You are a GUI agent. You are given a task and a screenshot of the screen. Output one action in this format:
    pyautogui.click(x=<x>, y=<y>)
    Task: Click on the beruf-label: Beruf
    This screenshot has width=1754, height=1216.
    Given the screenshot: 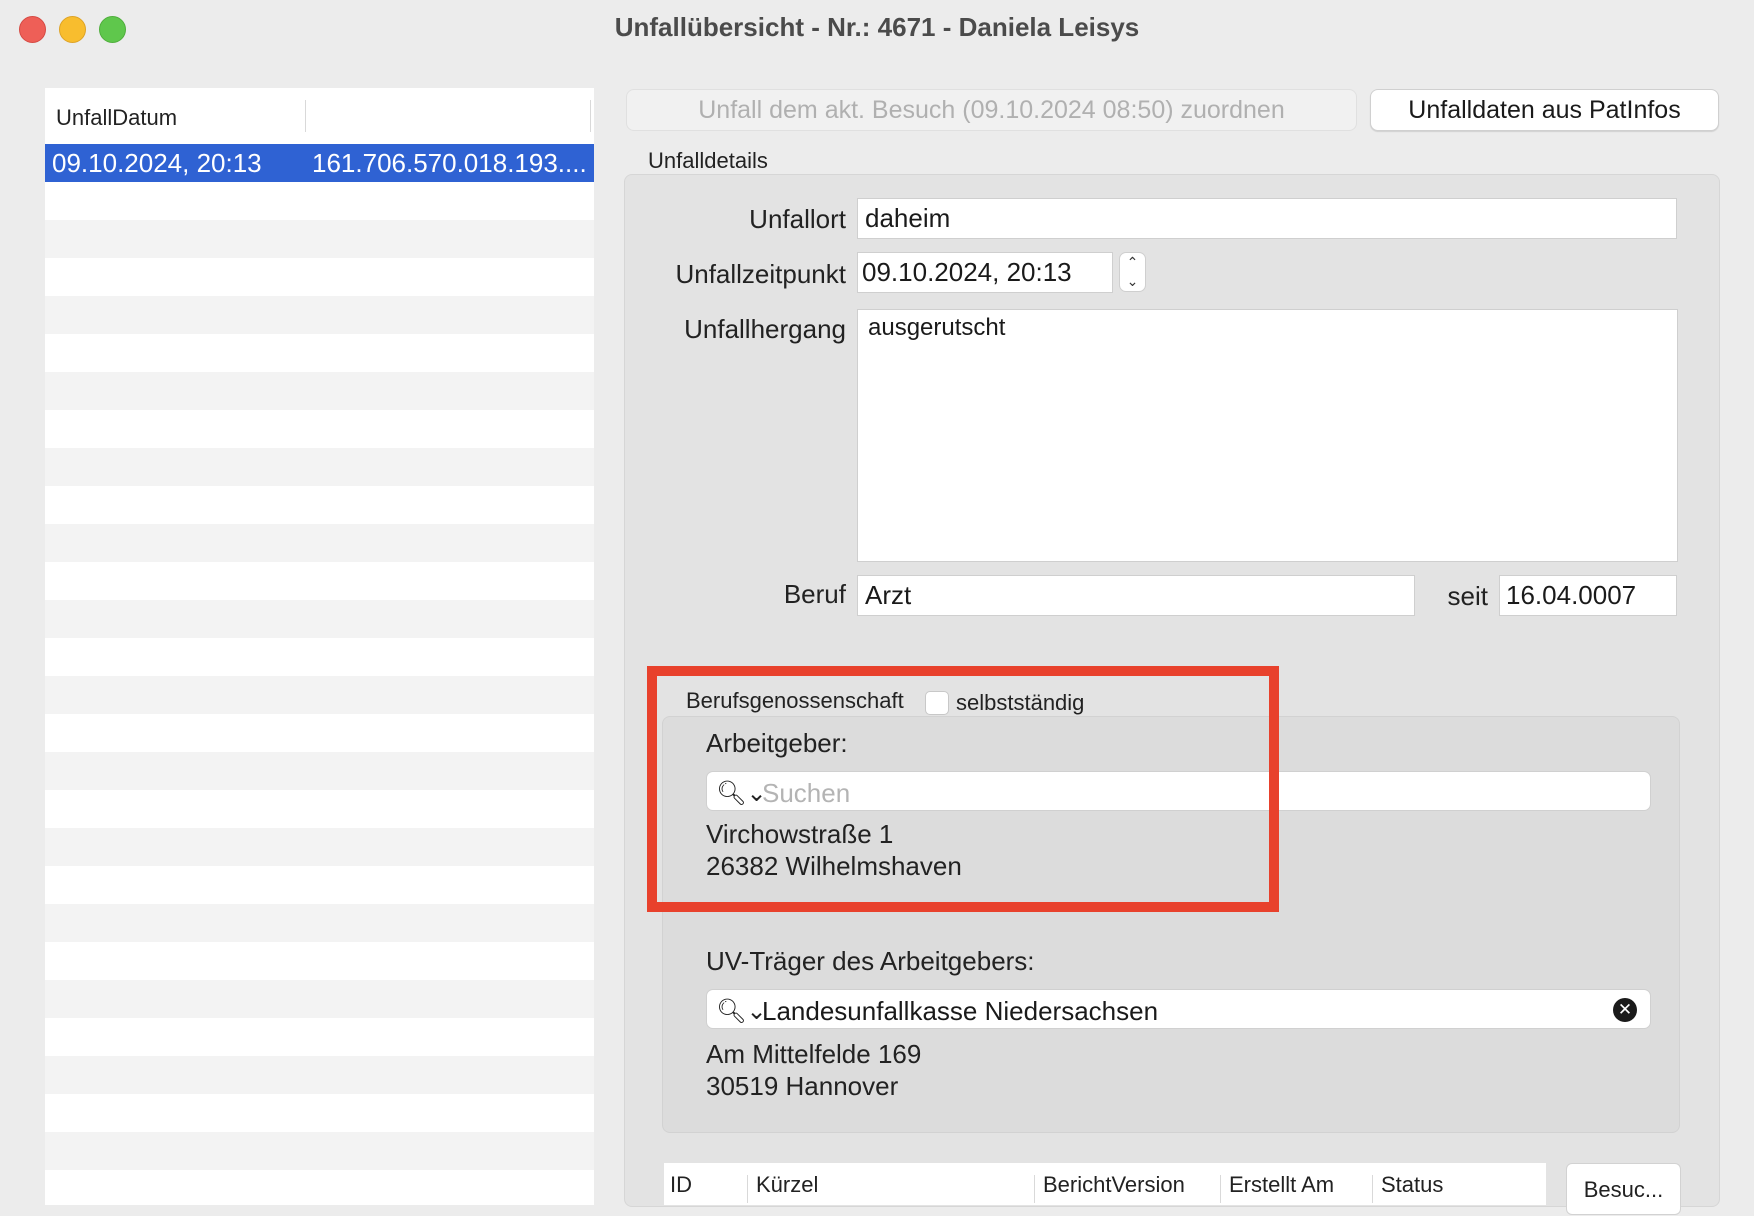 What is the action you would take?
    pyautogui.click(x=814, y=594)
    